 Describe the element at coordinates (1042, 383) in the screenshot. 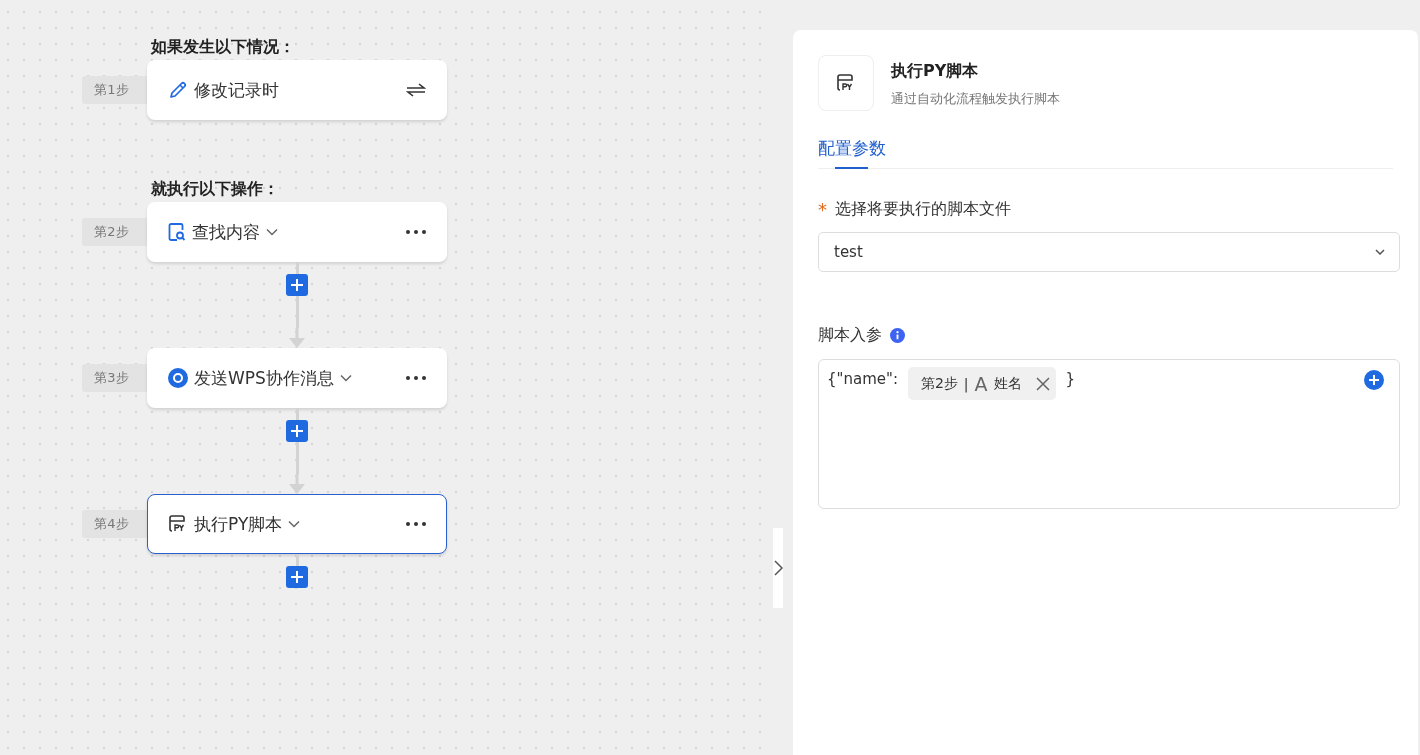

I see `close-icon` at that location.